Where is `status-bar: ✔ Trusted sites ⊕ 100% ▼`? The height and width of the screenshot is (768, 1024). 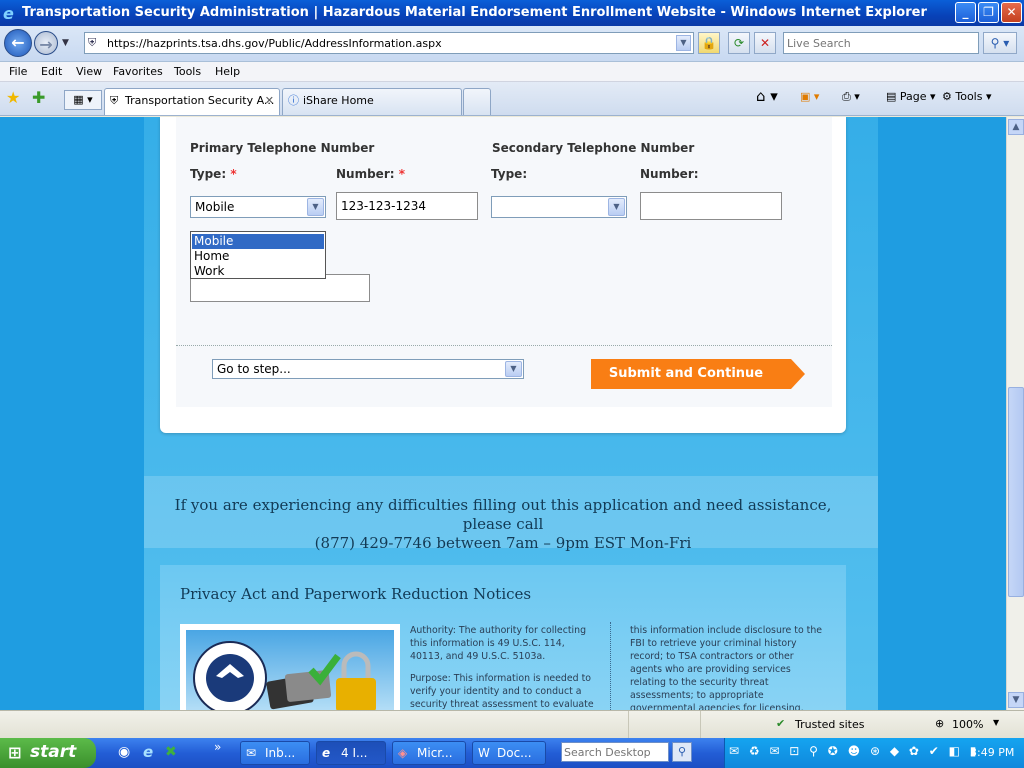 status-bar: ✔ Trusted sites ⊕ 100% ▼ is located at coordinates (512, 724).